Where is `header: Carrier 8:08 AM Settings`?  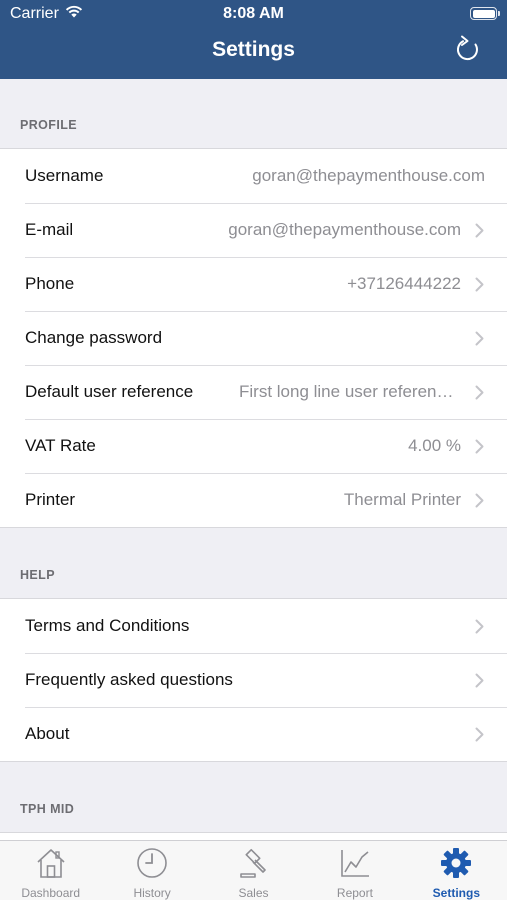
header: Carrier 8:08 AM Settings is located at coordinates (253, 39).